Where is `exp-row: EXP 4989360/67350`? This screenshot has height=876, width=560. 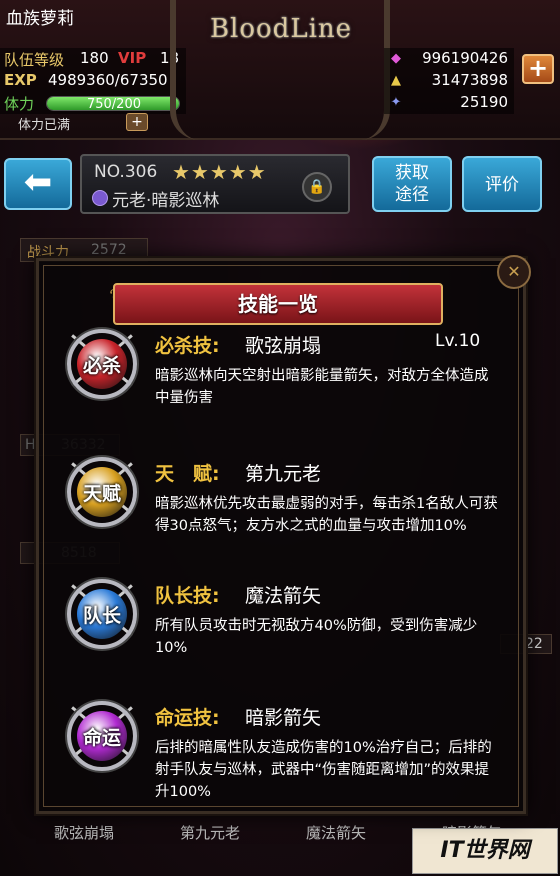
exp-row: EXP 4989360/67350 is located at coordinates (93, 81).